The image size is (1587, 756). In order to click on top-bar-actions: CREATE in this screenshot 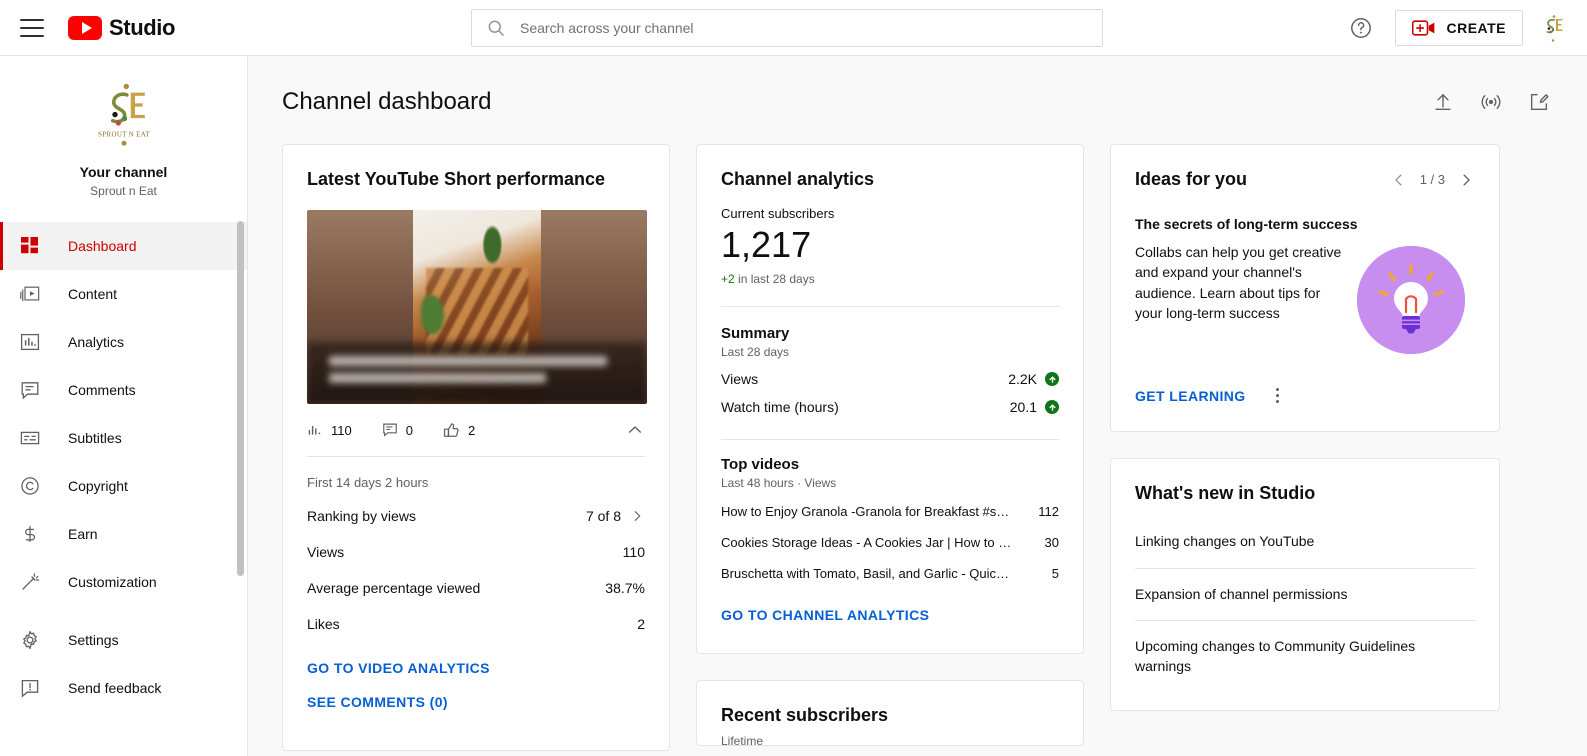, I will do `click(1464, 28)`.